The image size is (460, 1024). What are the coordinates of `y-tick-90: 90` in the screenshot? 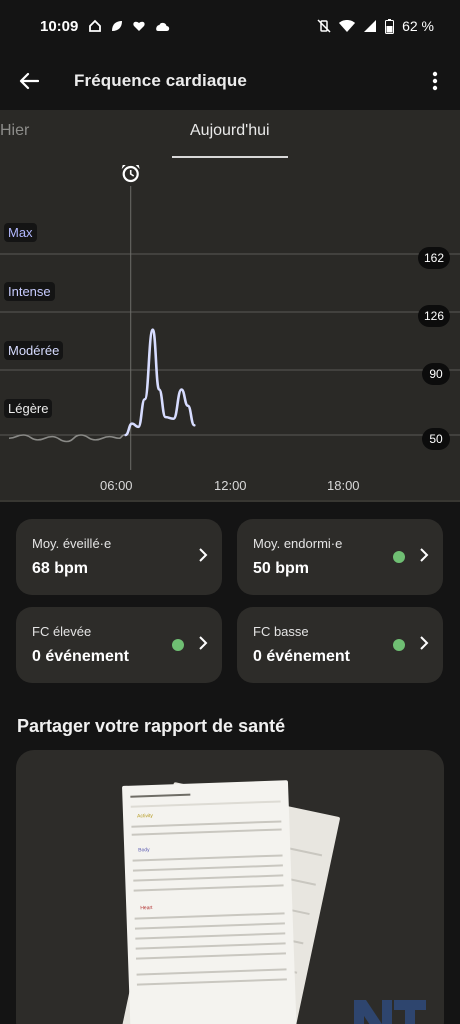 It's located at (436, 374).